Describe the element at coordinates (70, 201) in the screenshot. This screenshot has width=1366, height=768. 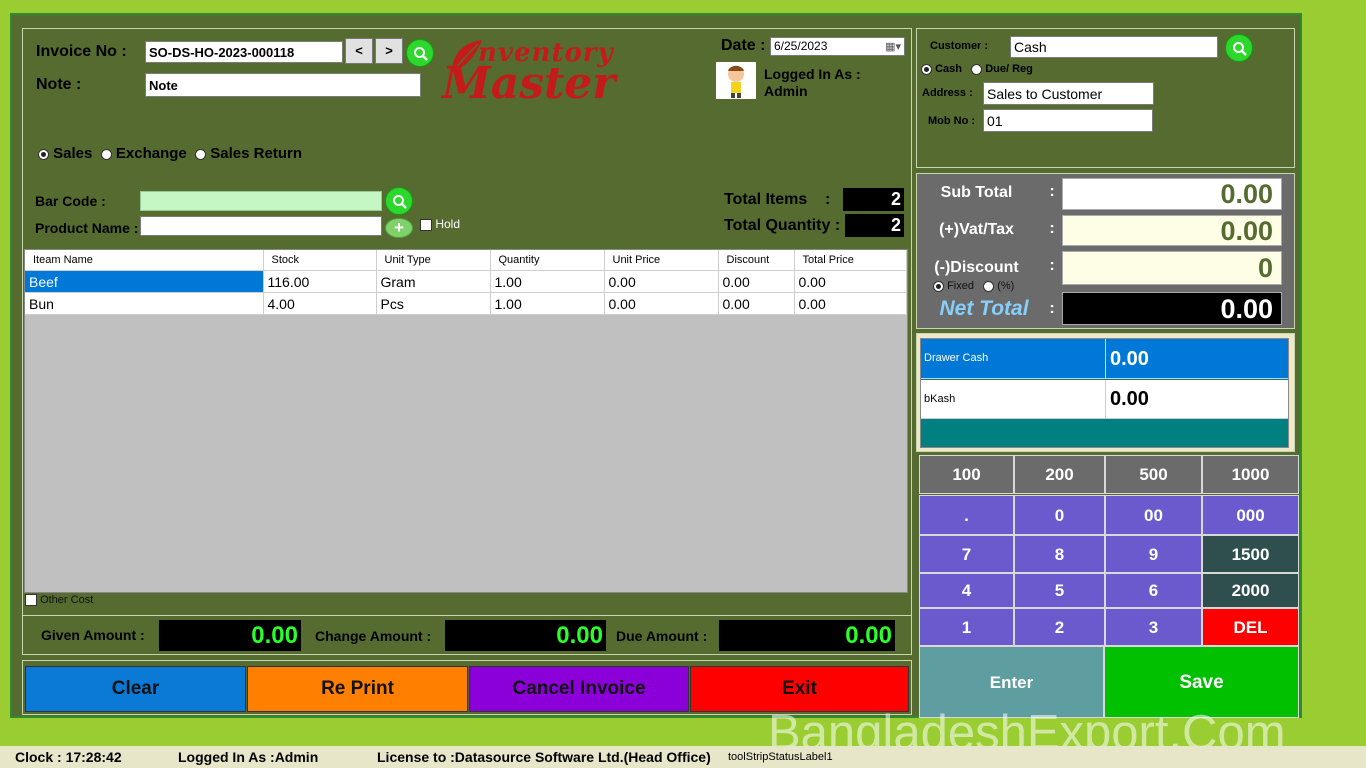
I see `barcode-label: Bar Code :` at that location.